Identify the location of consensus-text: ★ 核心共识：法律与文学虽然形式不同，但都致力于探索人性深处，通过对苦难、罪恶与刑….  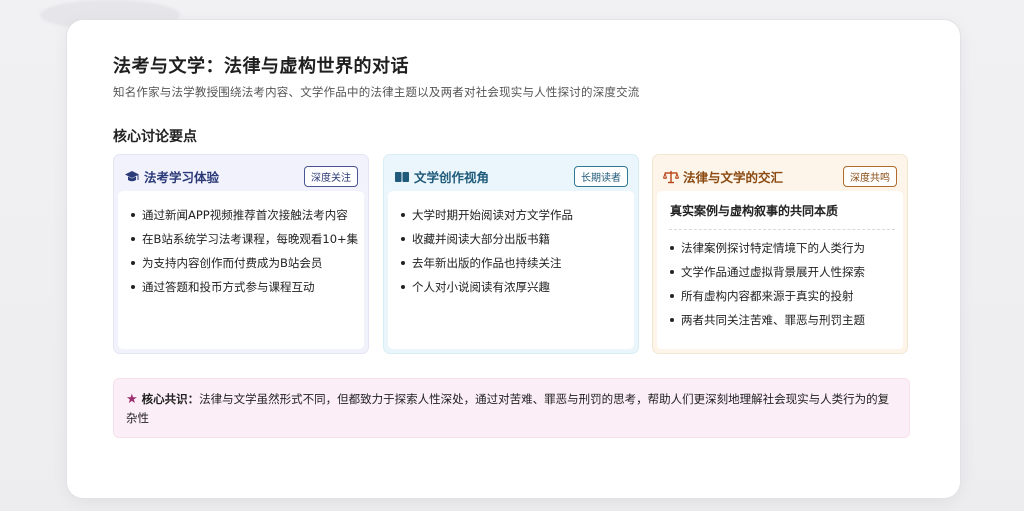
(510, 408).